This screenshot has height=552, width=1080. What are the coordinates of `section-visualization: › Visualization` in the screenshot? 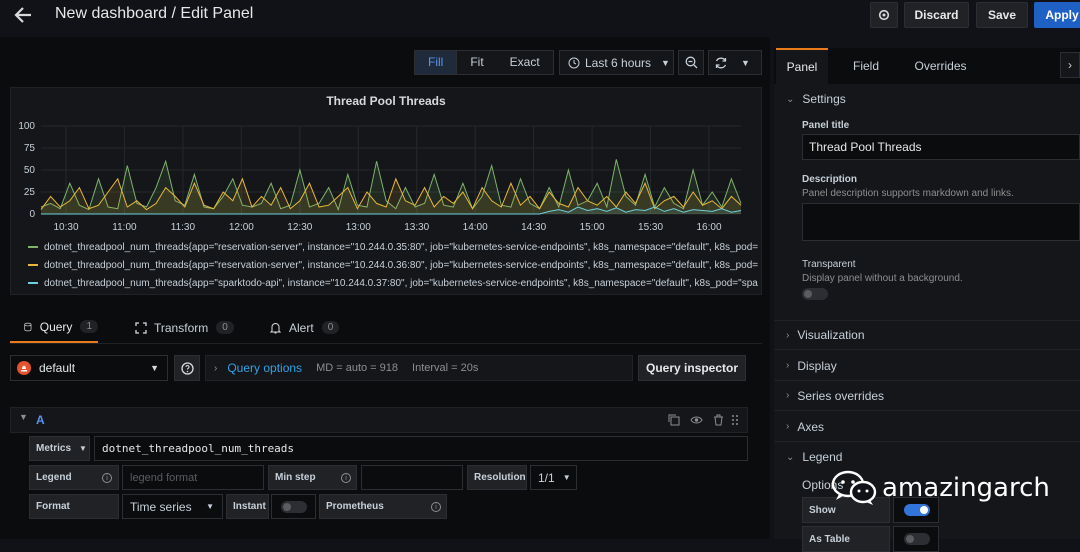 It's located at (927, 335).